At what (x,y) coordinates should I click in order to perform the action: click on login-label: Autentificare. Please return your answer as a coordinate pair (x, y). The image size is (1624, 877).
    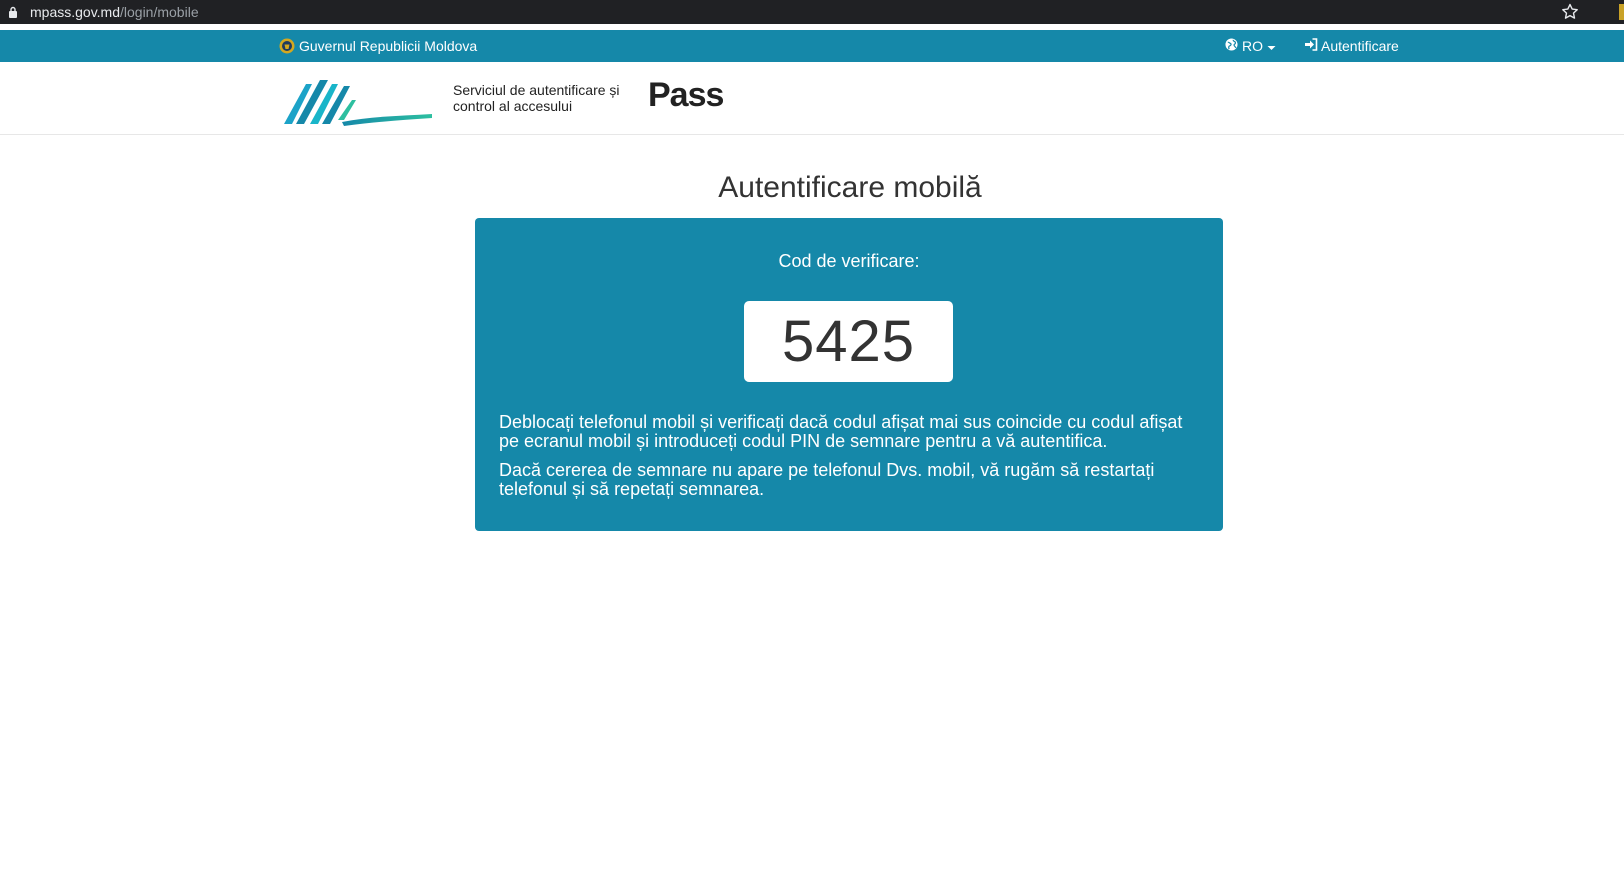
    Looking at the image, I should click on (1360, 46).